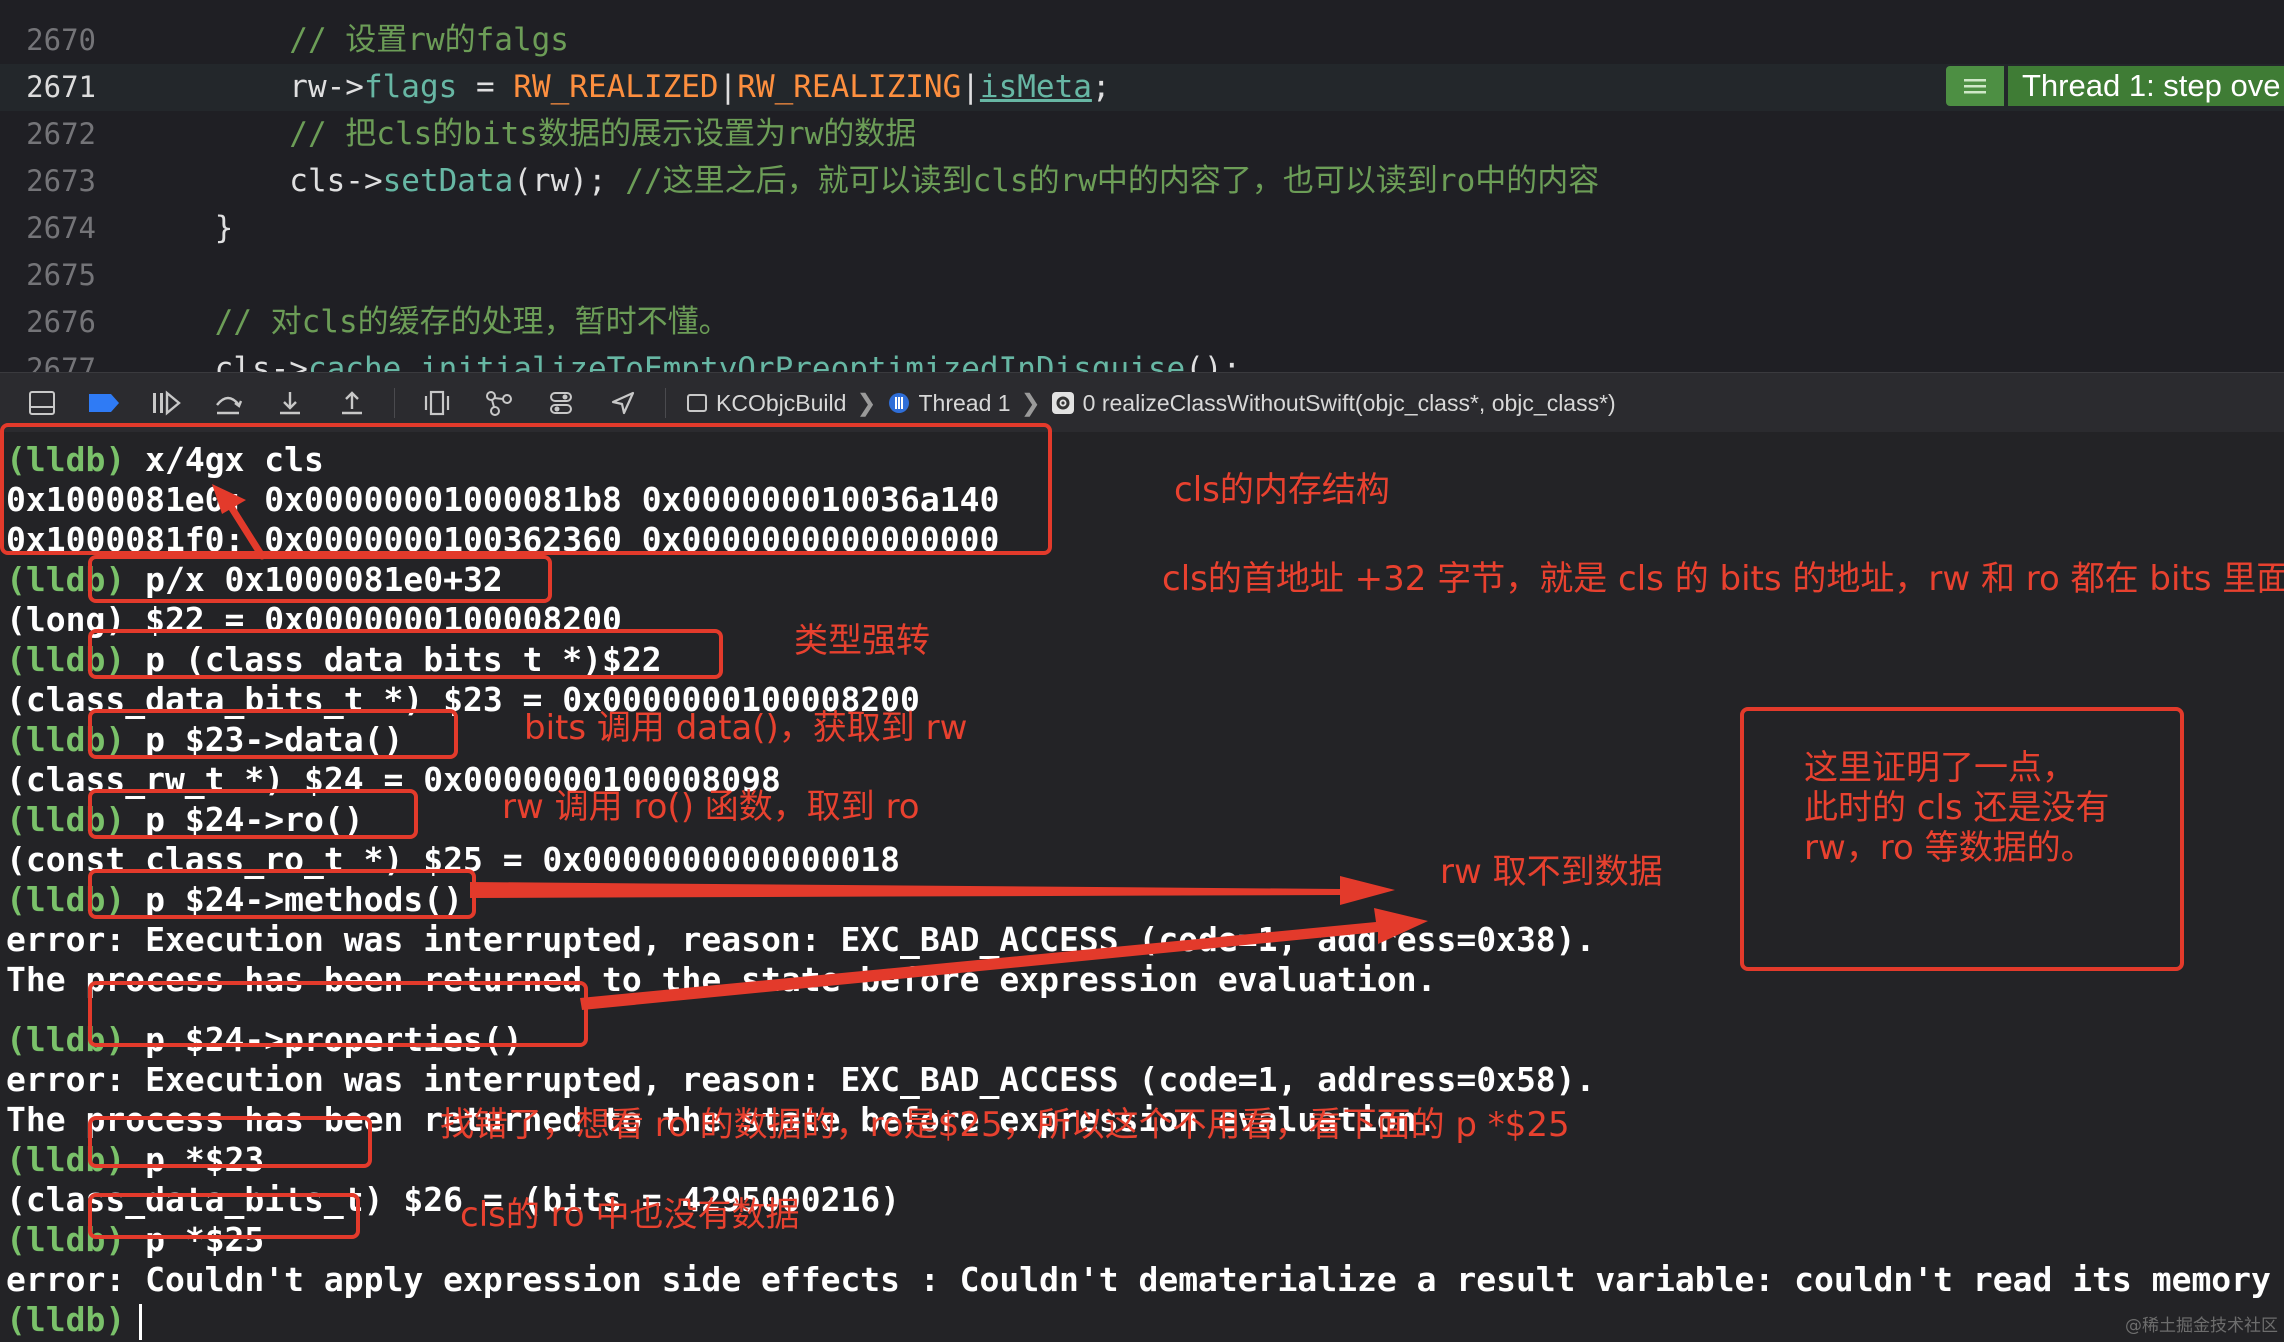 The width and height of the screenshot is (2284, 1342). What do you see at coordinates (320, 579) in the screenshot?
I see `highlight-box-px-command` at bounding box center [320, 579].